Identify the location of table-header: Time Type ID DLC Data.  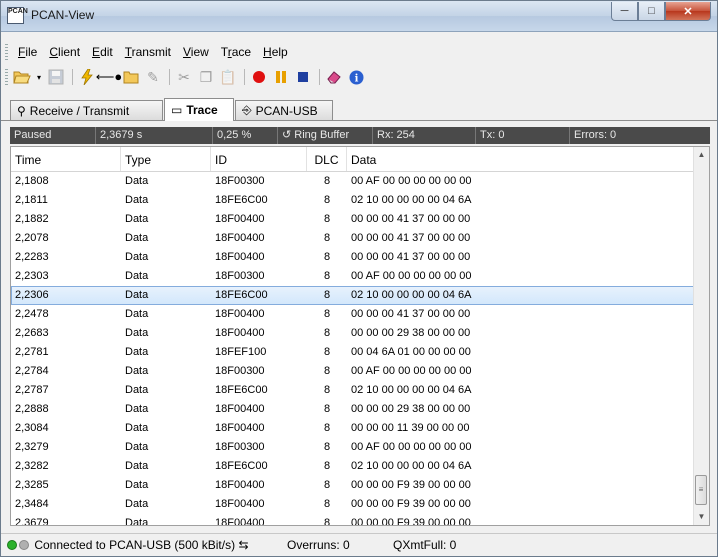
(353, 159).